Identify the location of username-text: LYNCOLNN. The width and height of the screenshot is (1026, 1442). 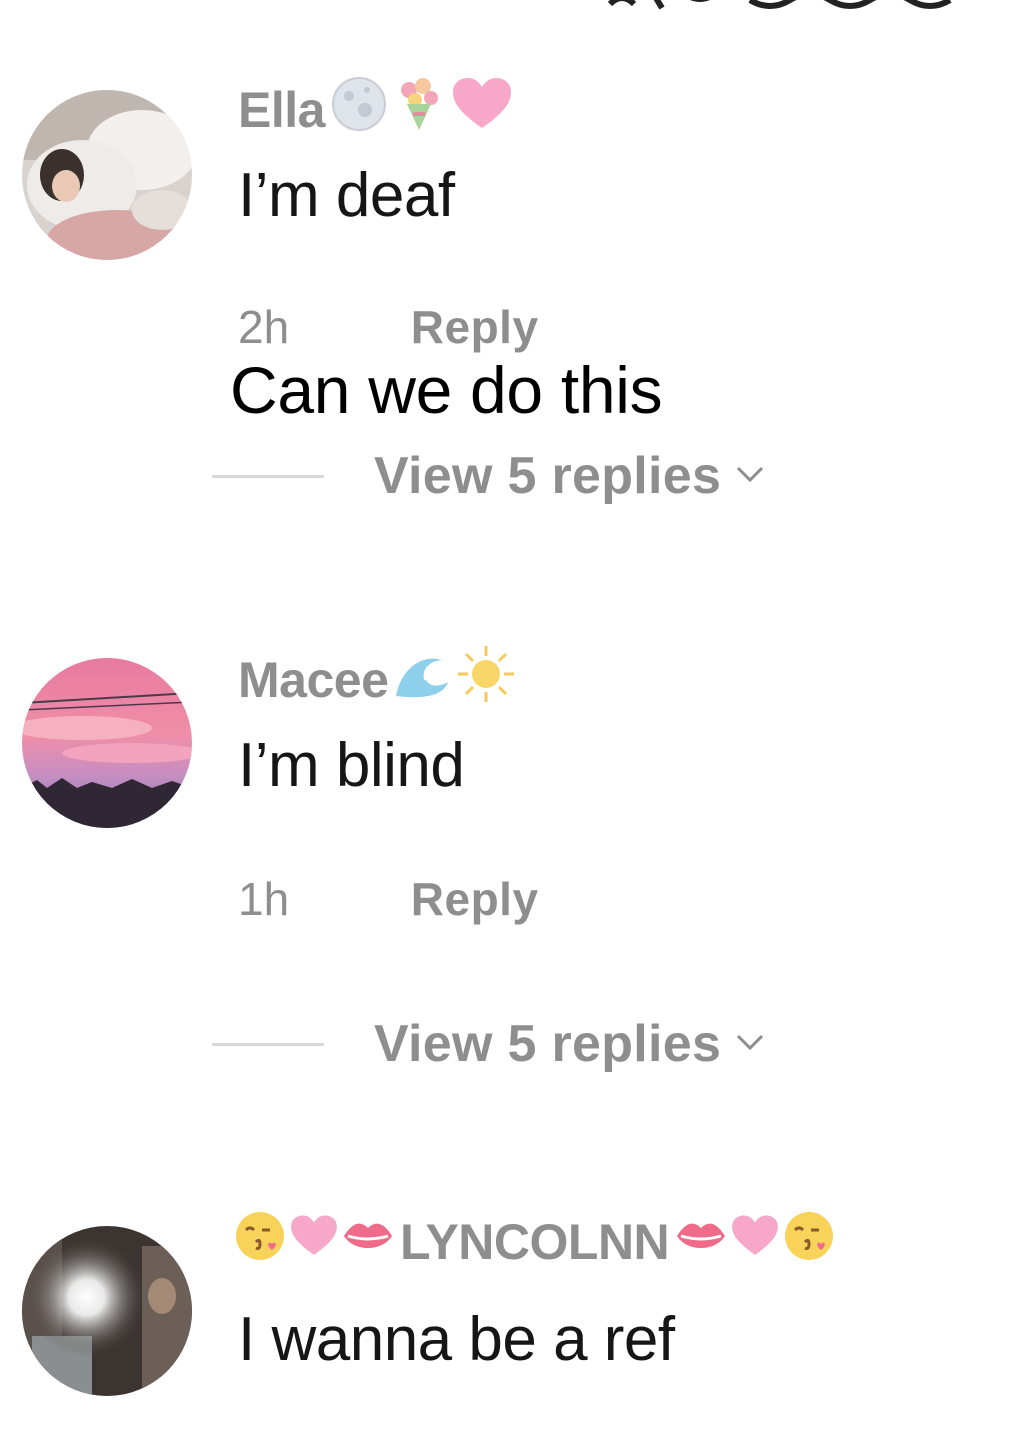
(535, 1242).